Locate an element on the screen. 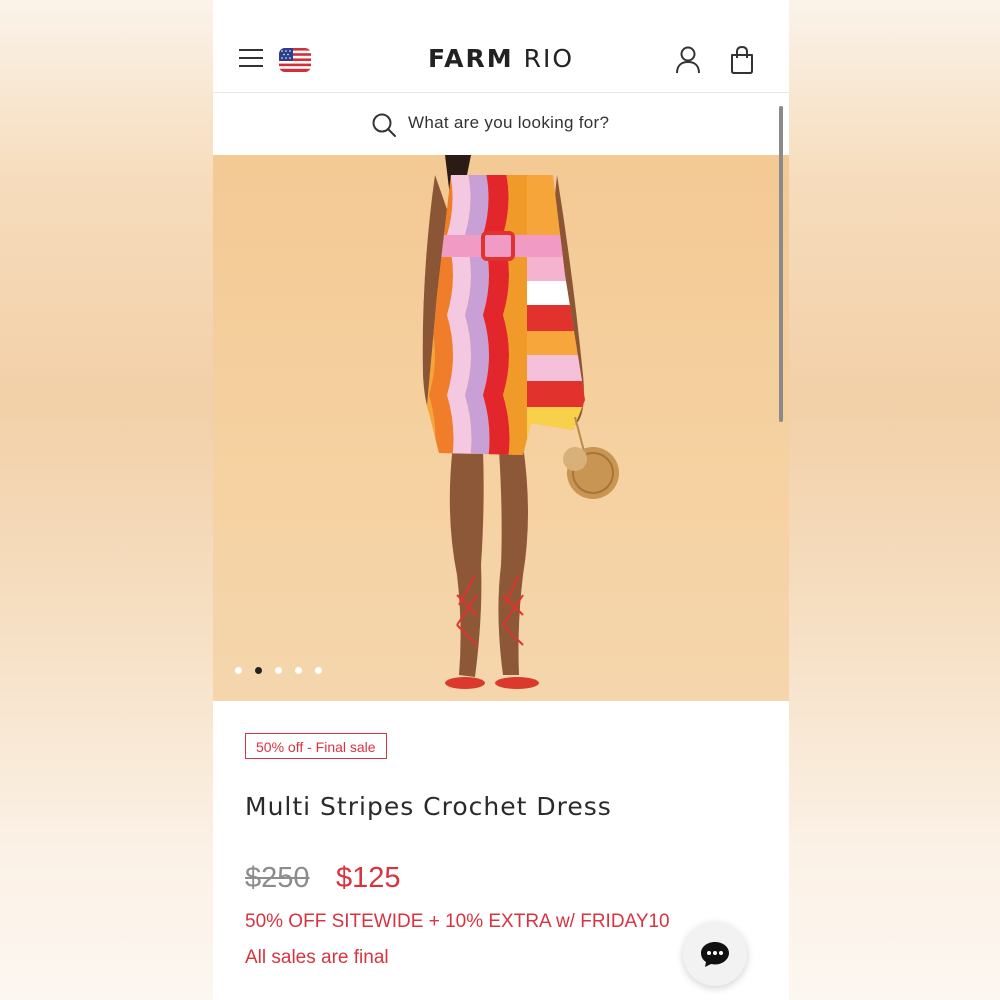 Image resolution: width=1000 pixels, height=1000 pixels. final-sale-note: All sales are final is located at coordinates (317, 957).